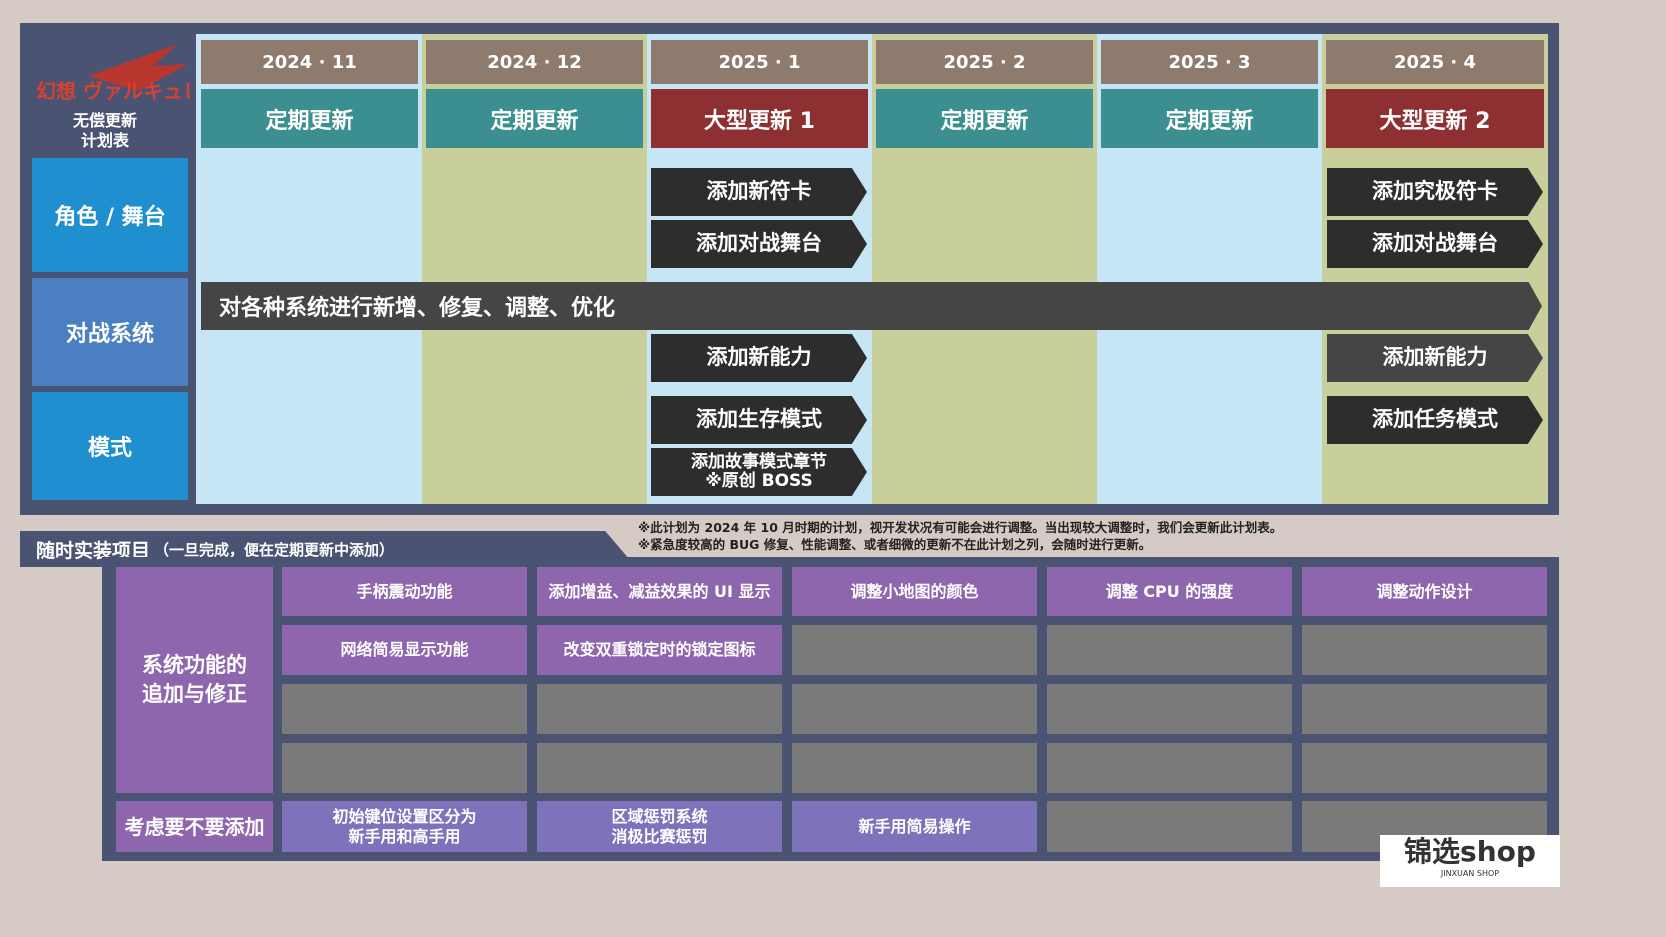 Image resolution: width=1666 pixels, height=937 pixels. I want to click on month-header: 2025 · 2, so click(984, 62).